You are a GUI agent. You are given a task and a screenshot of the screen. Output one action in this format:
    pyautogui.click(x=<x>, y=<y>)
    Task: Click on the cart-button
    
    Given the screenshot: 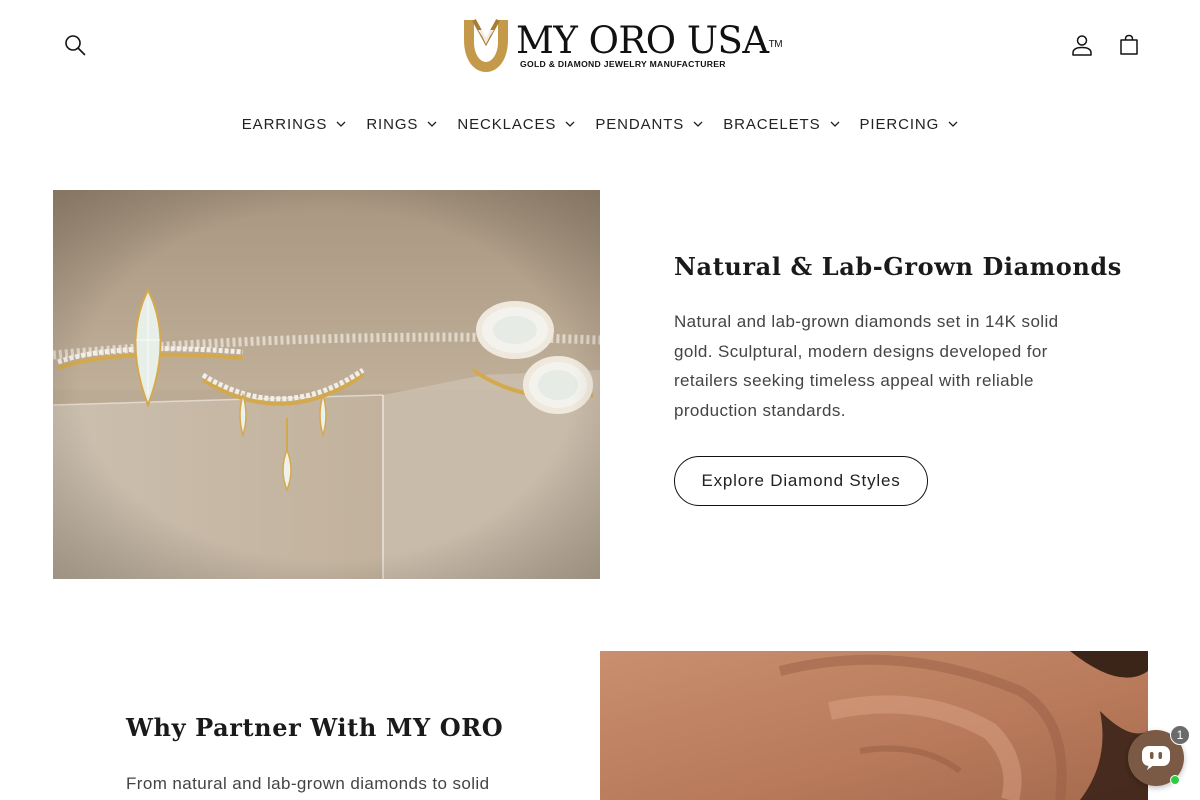 What is the action you would take?
    pyautogui.click(x=1129, y=45)
    